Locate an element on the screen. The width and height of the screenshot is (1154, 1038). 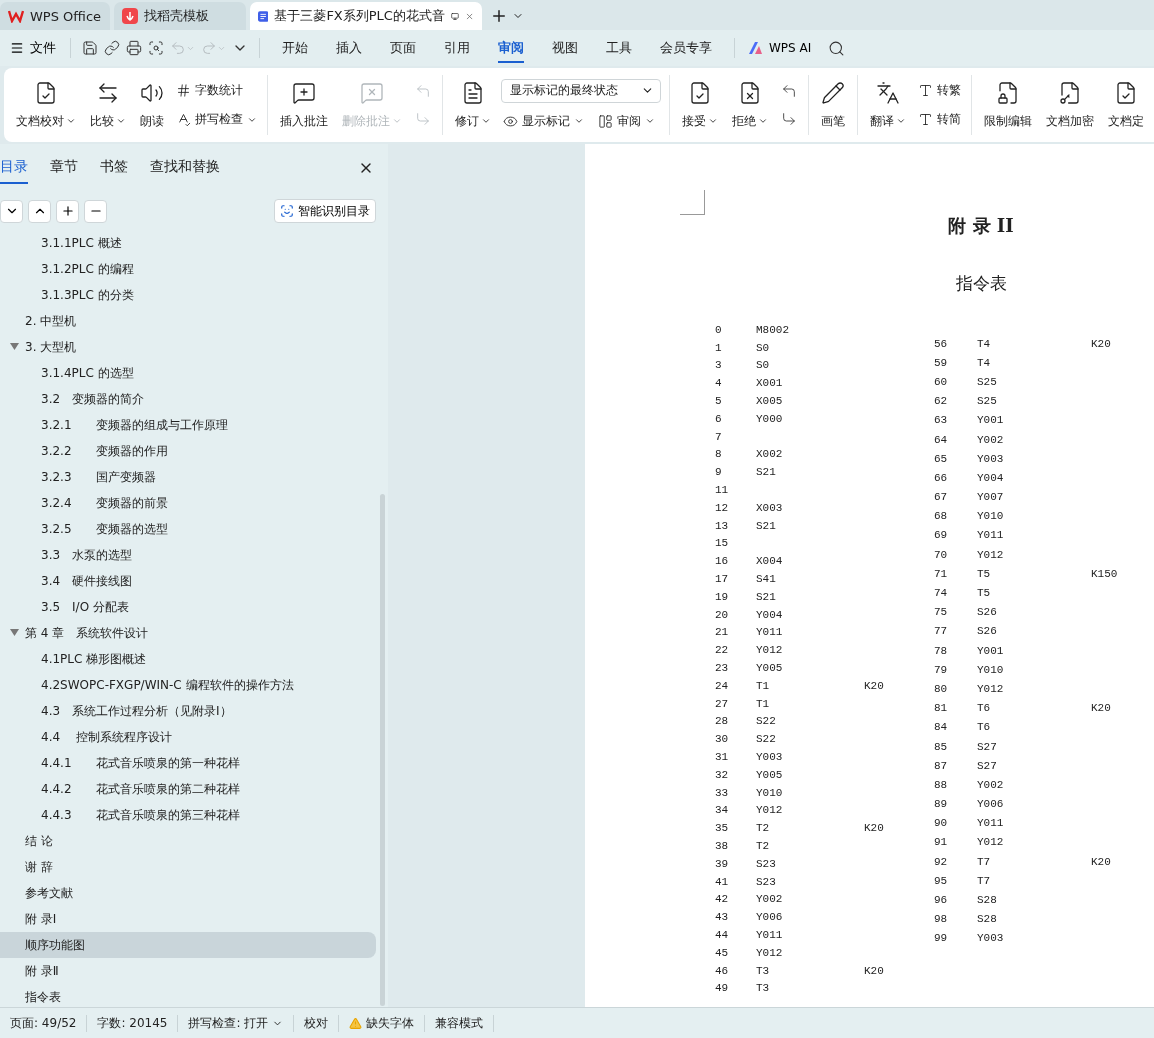
ribbon-tab: 页面 is located at coordinates (403, 48).